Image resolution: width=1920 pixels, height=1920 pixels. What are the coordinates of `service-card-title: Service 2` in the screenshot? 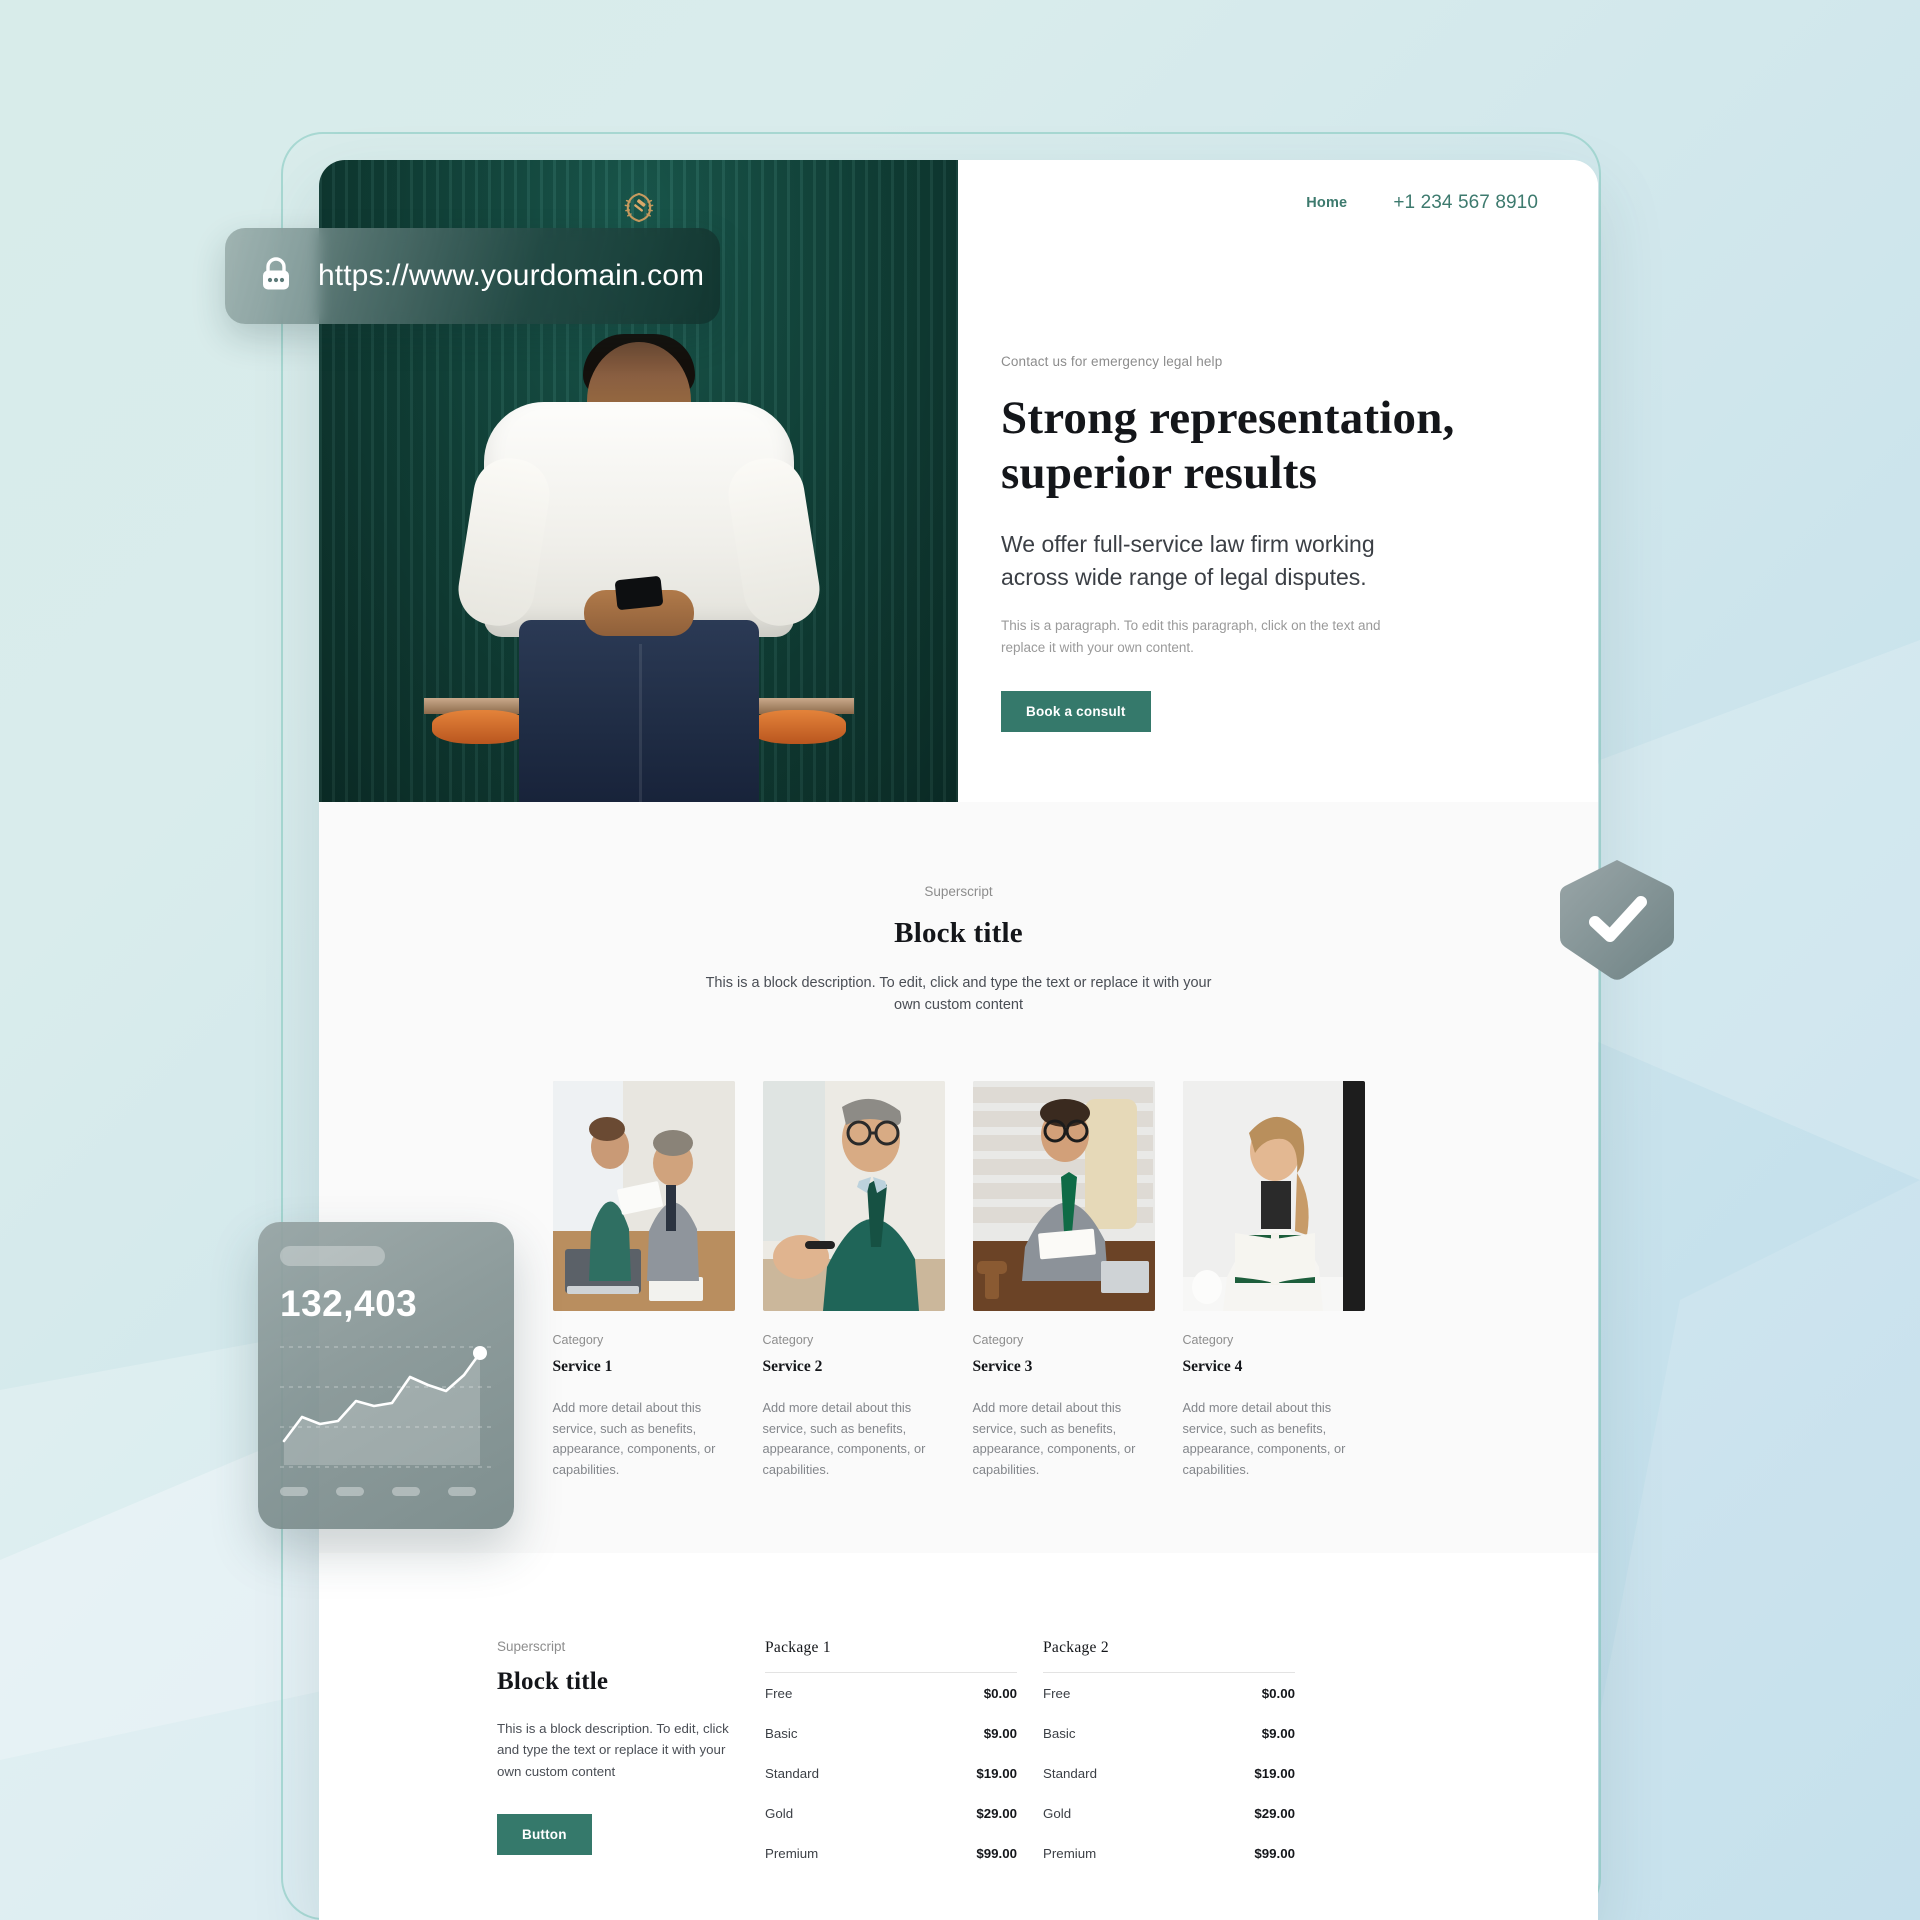 It's located at (792, 1366).